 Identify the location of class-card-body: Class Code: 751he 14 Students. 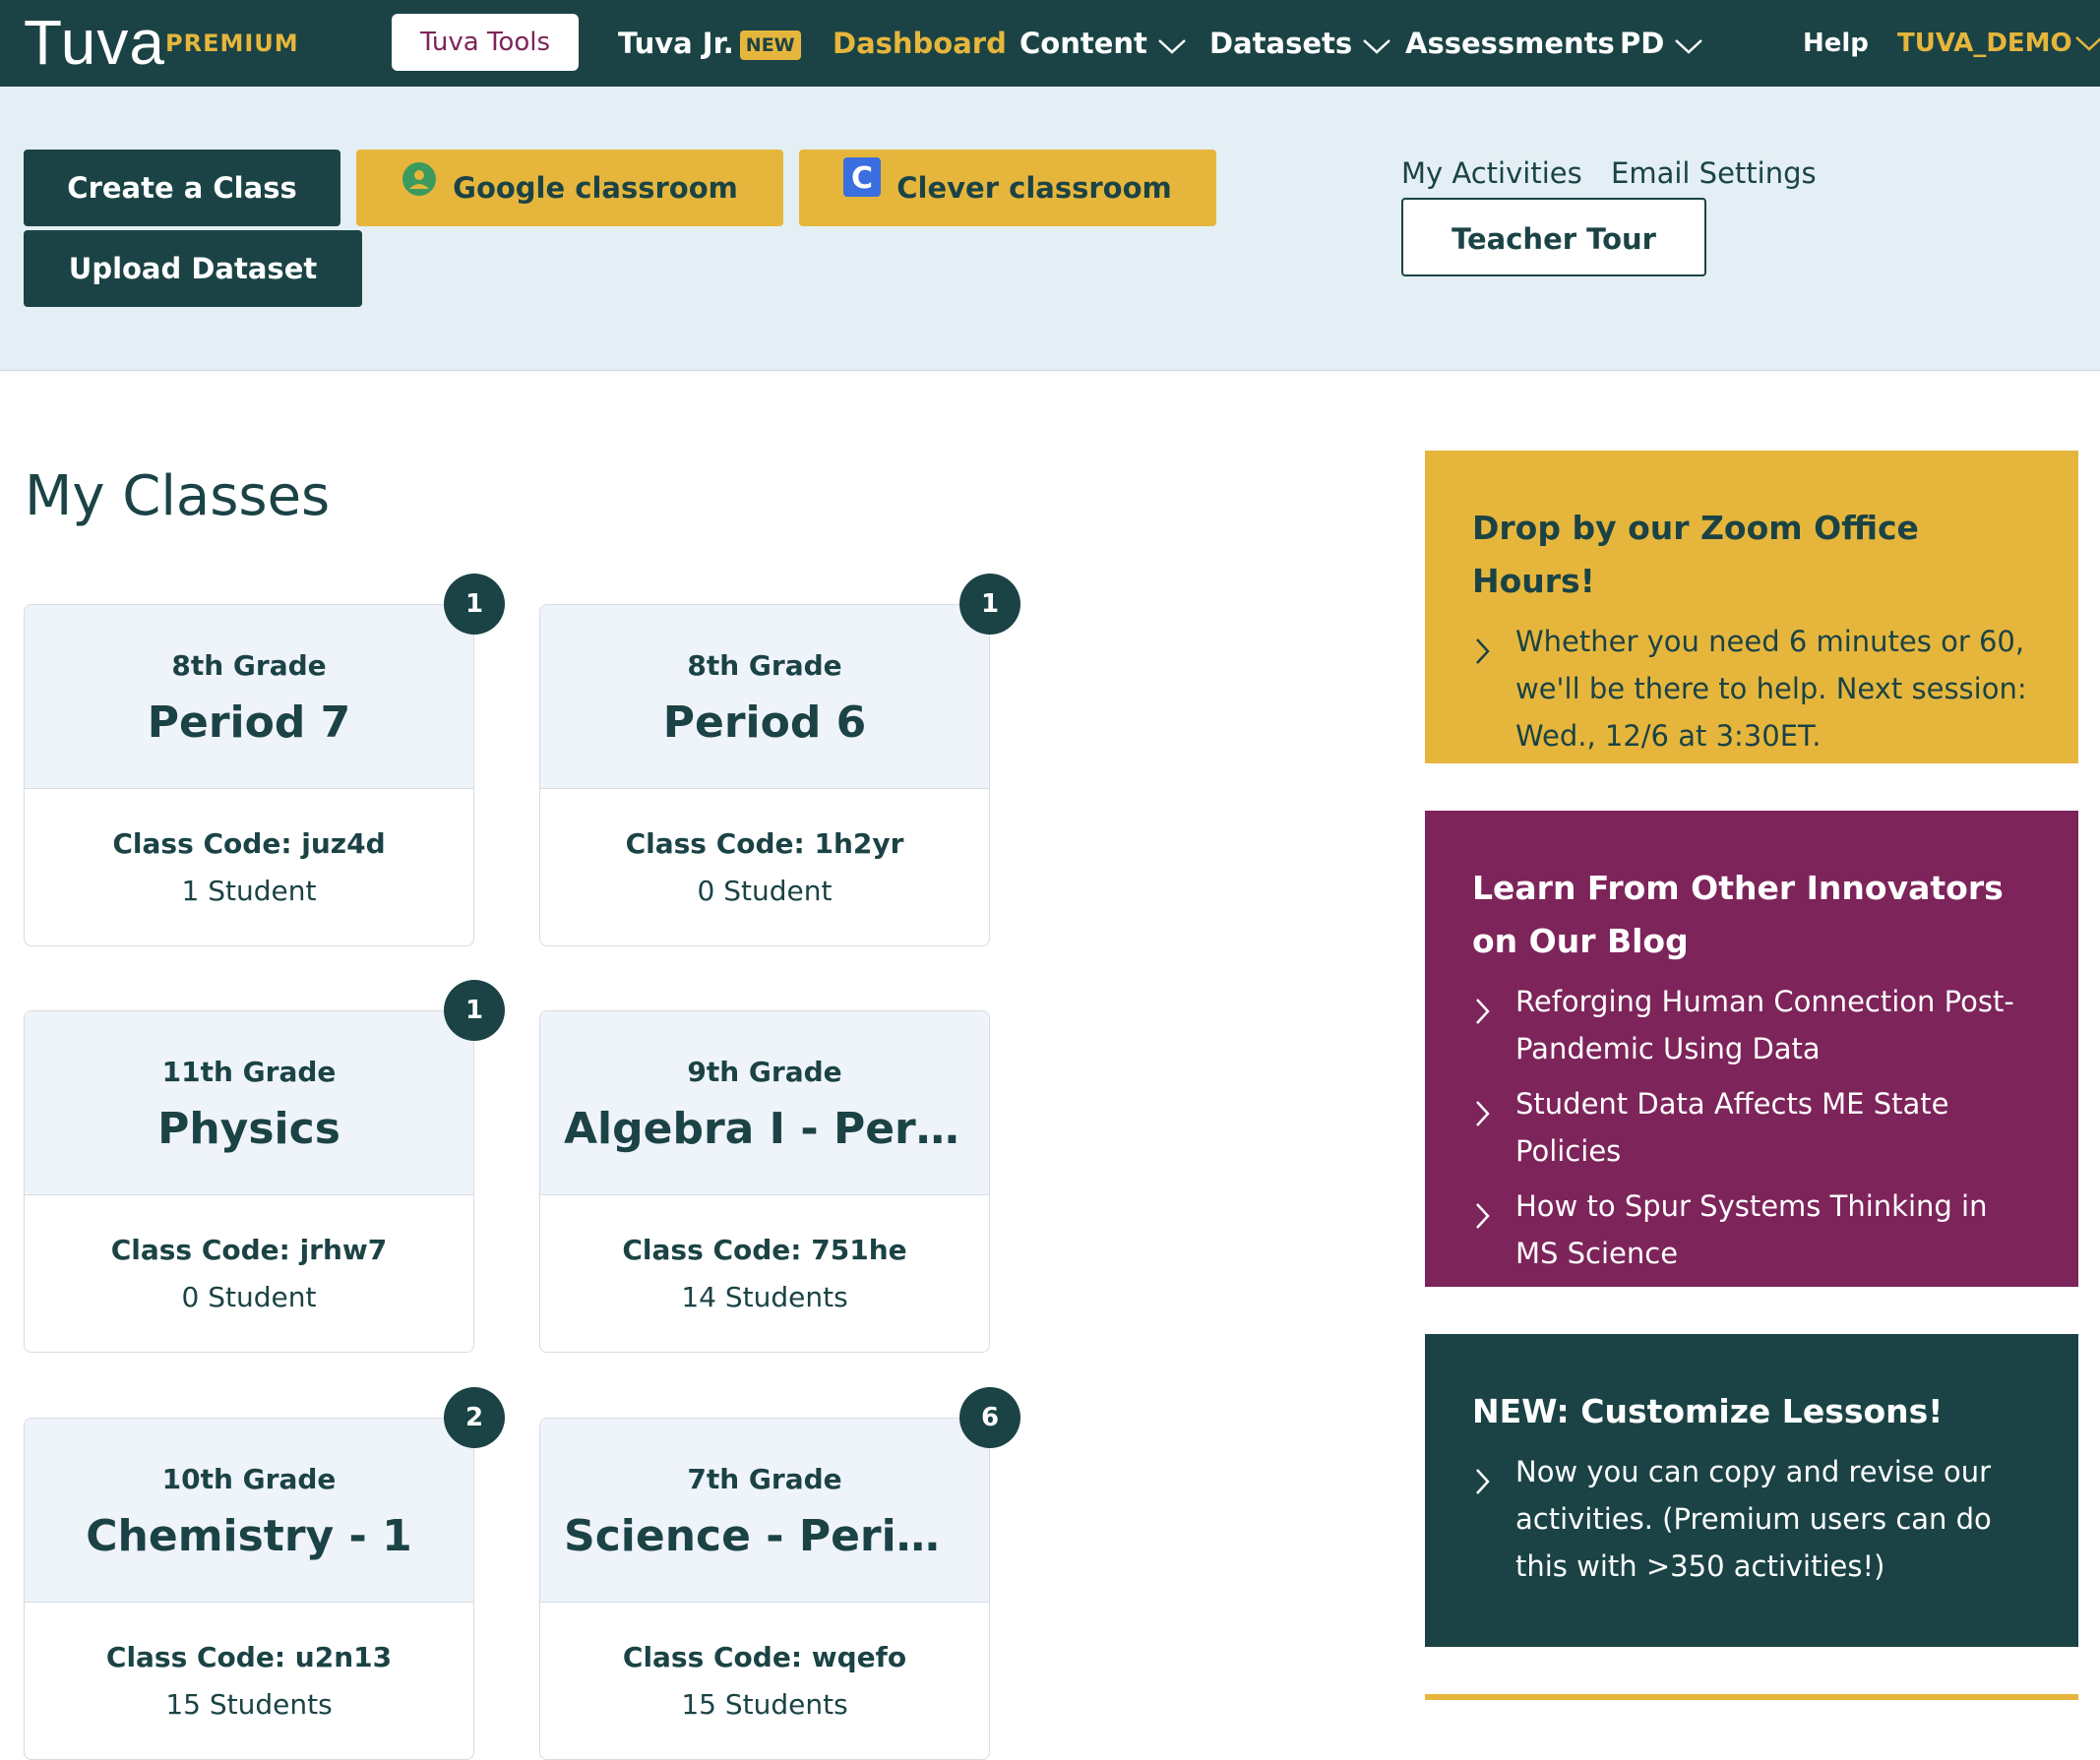
(764, 1256).